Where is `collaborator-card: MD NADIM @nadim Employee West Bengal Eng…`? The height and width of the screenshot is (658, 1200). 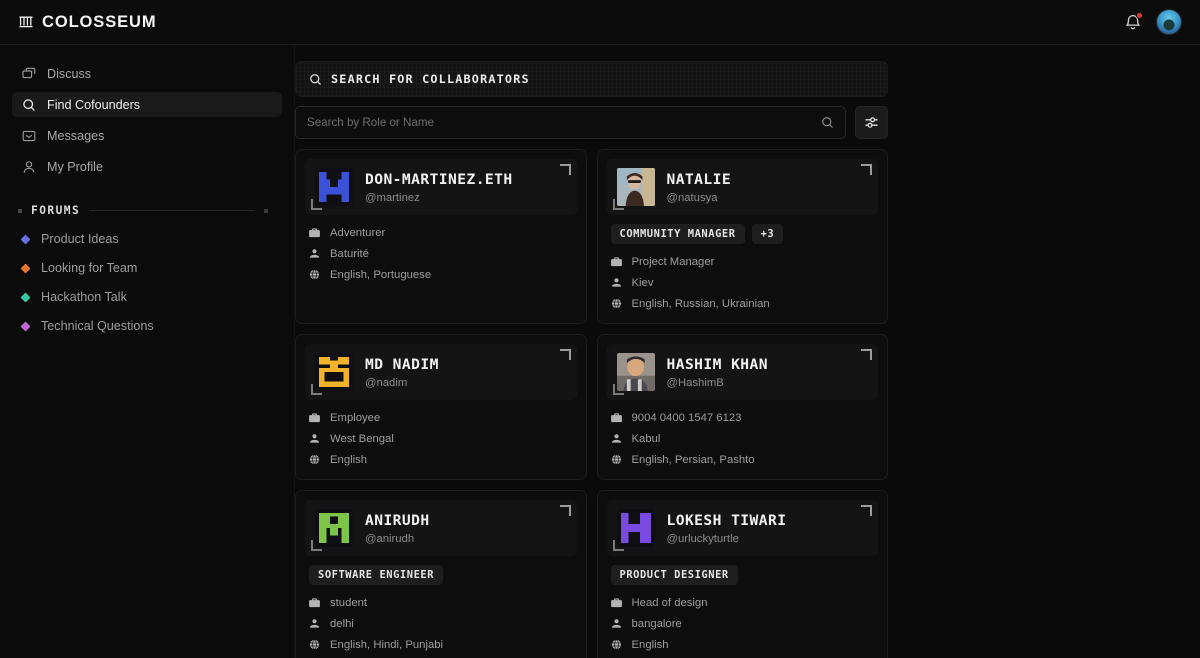
collaborator-card: MD NADIM @nadim Employee West Bengal Eng… is located at coordinates (441, 407).